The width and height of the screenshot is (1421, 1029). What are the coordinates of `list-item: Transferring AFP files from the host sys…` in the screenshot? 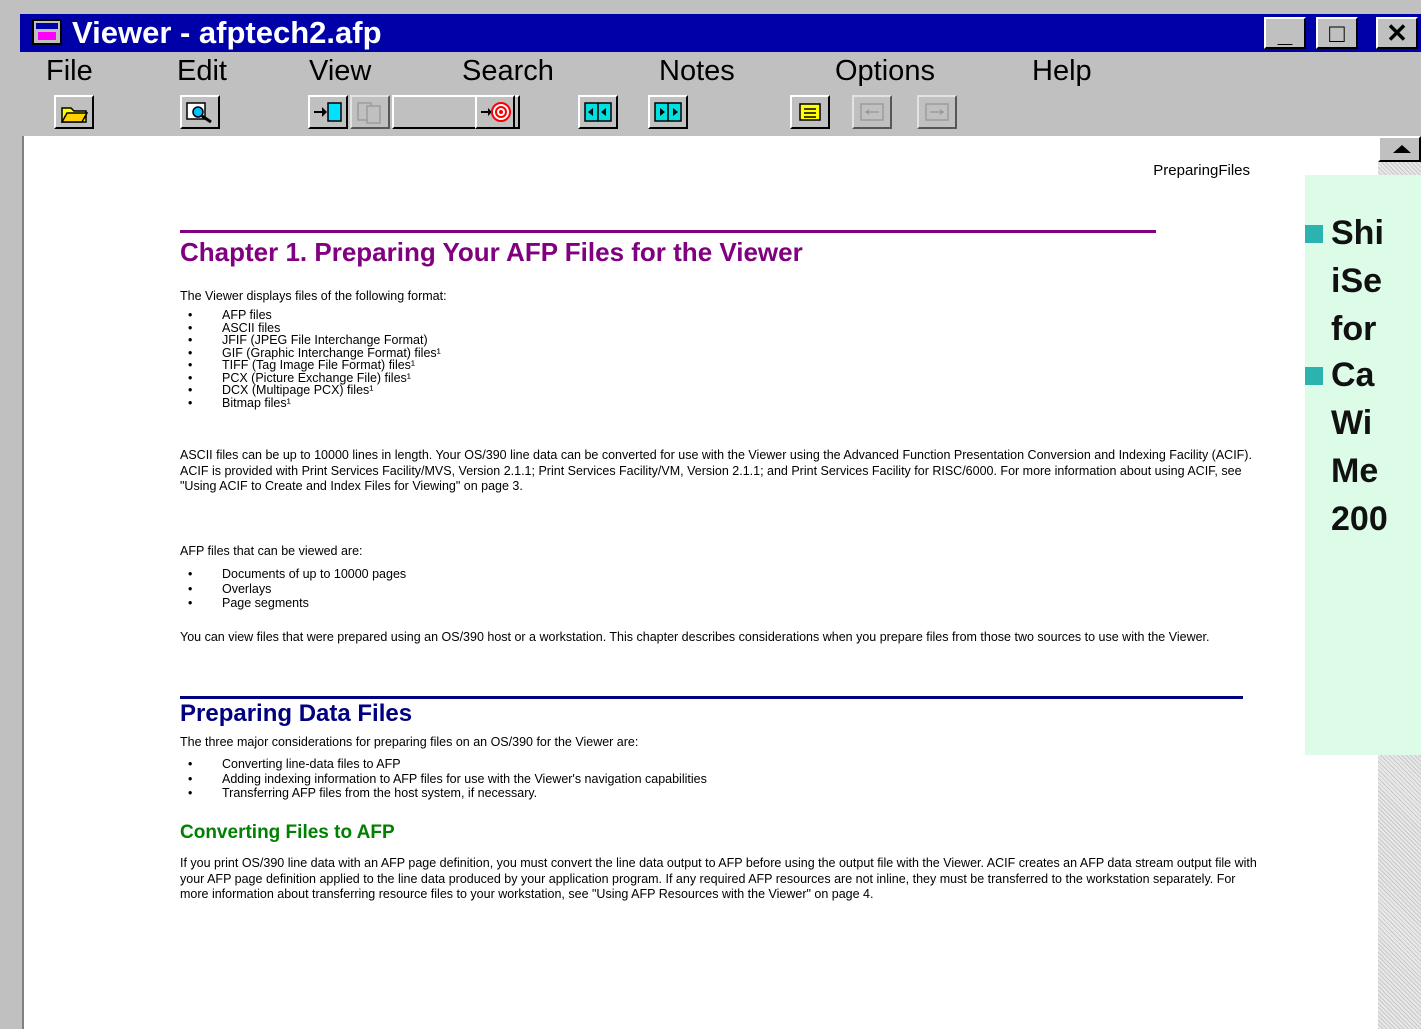 It's located at (443, 793).